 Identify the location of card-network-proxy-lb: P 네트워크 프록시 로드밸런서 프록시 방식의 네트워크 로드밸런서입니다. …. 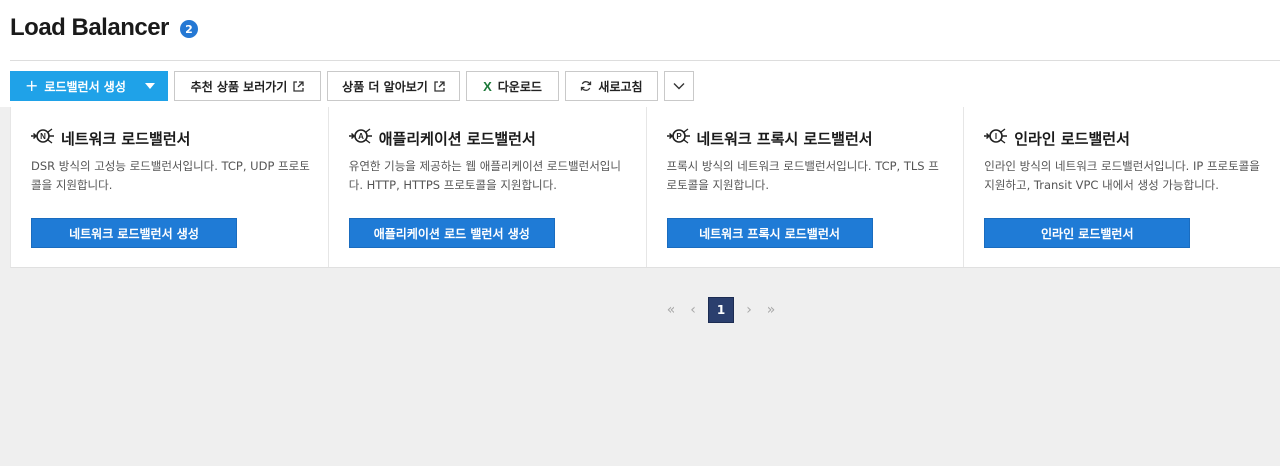
(806, 187).